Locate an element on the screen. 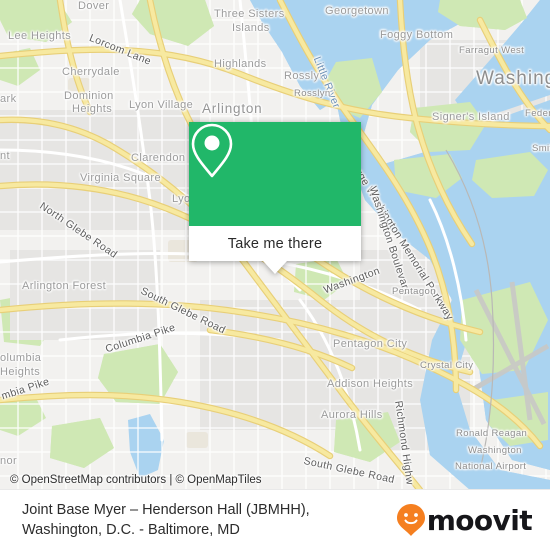  popup-cta-row: Take me there is located at coordinates (275, 243).